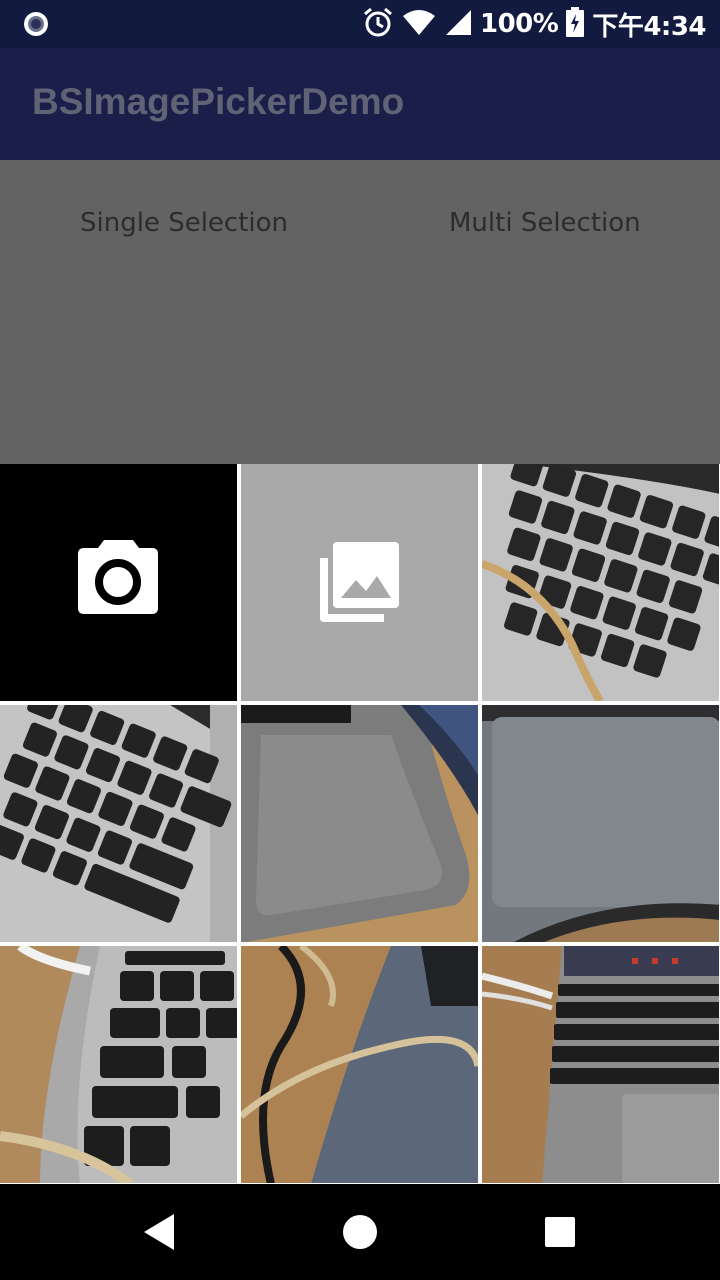 The width and height of the screenshot is (720, 1280). Describe the element at coordinates (519, 24) in the screenshot. I see `battery-percent: 100%` at that location.